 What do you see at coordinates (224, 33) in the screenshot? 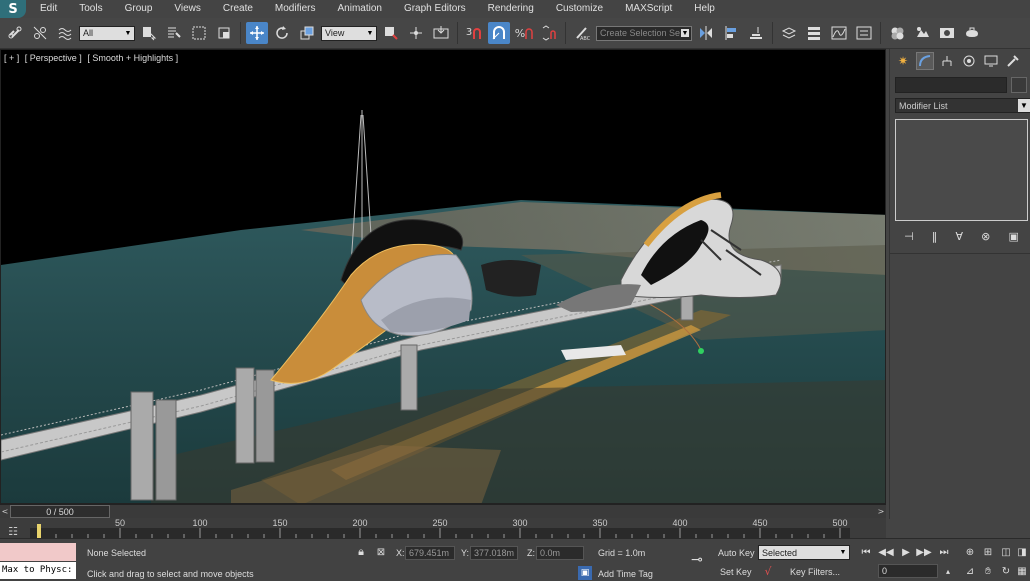
I see `window-crossing-icon` at bounding box center [224, 33].